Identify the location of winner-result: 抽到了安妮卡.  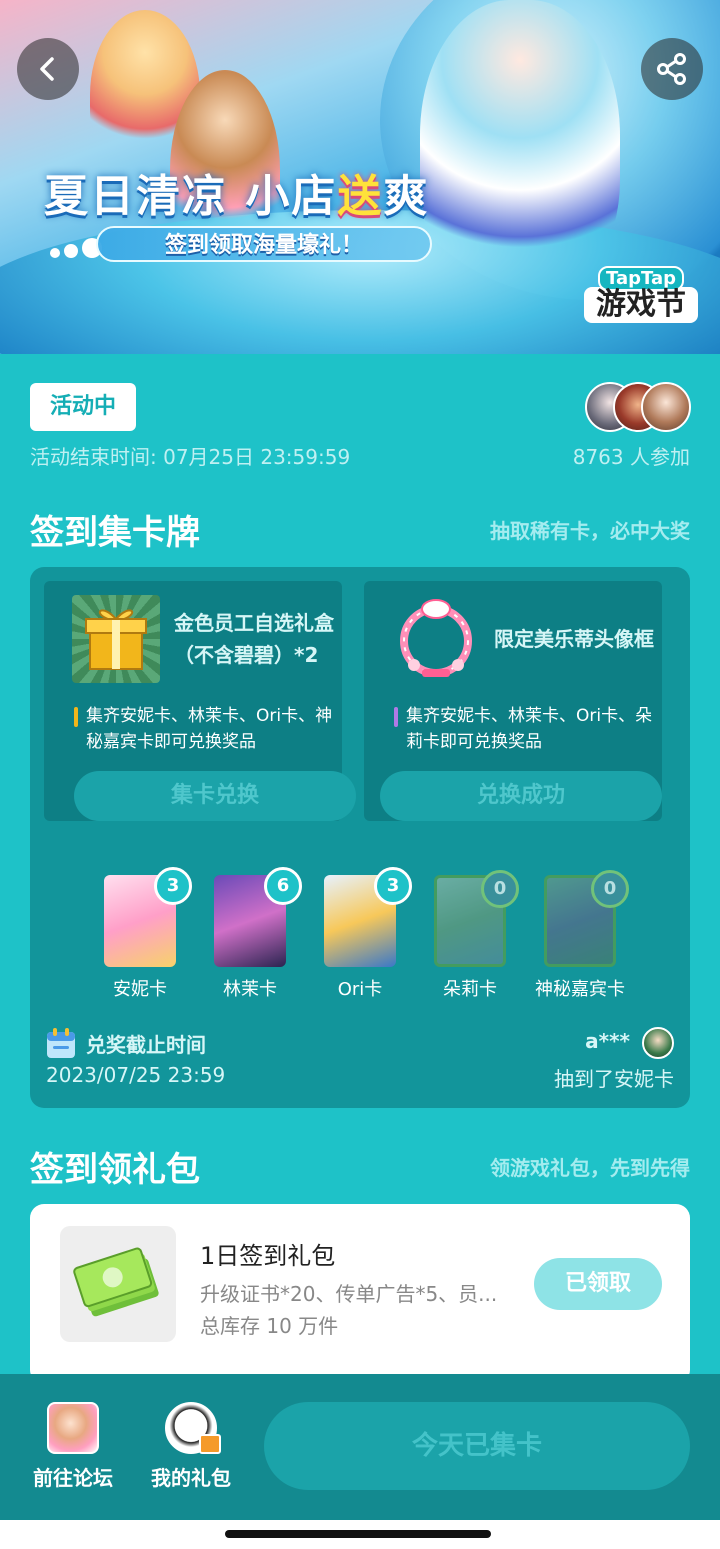
(614, 1079).